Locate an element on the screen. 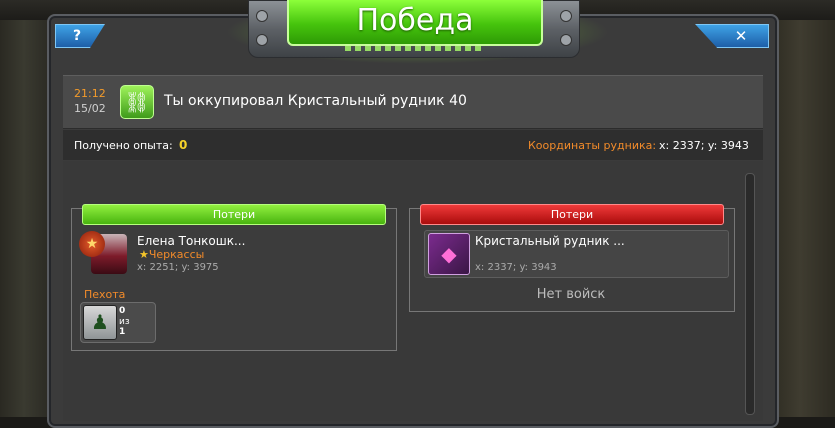 The image size is (835, 428). troops-total: 1 is located at coordinates (122, 332).